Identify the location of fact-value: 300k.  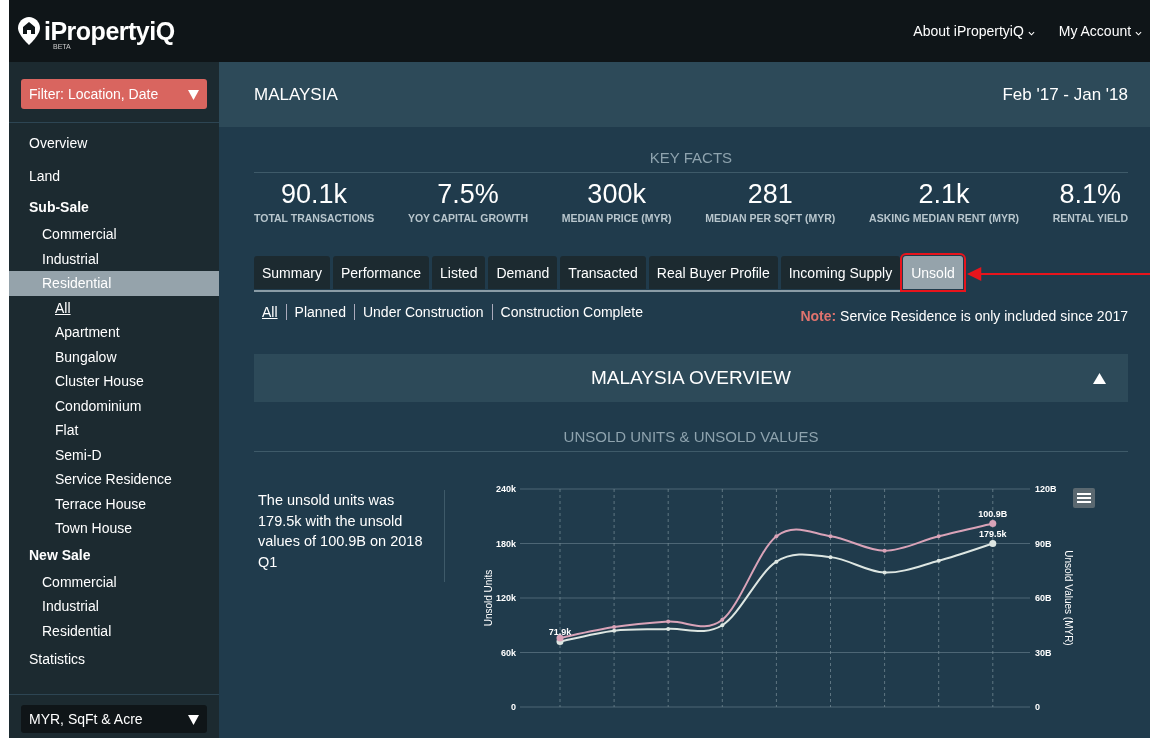
(616, 194).